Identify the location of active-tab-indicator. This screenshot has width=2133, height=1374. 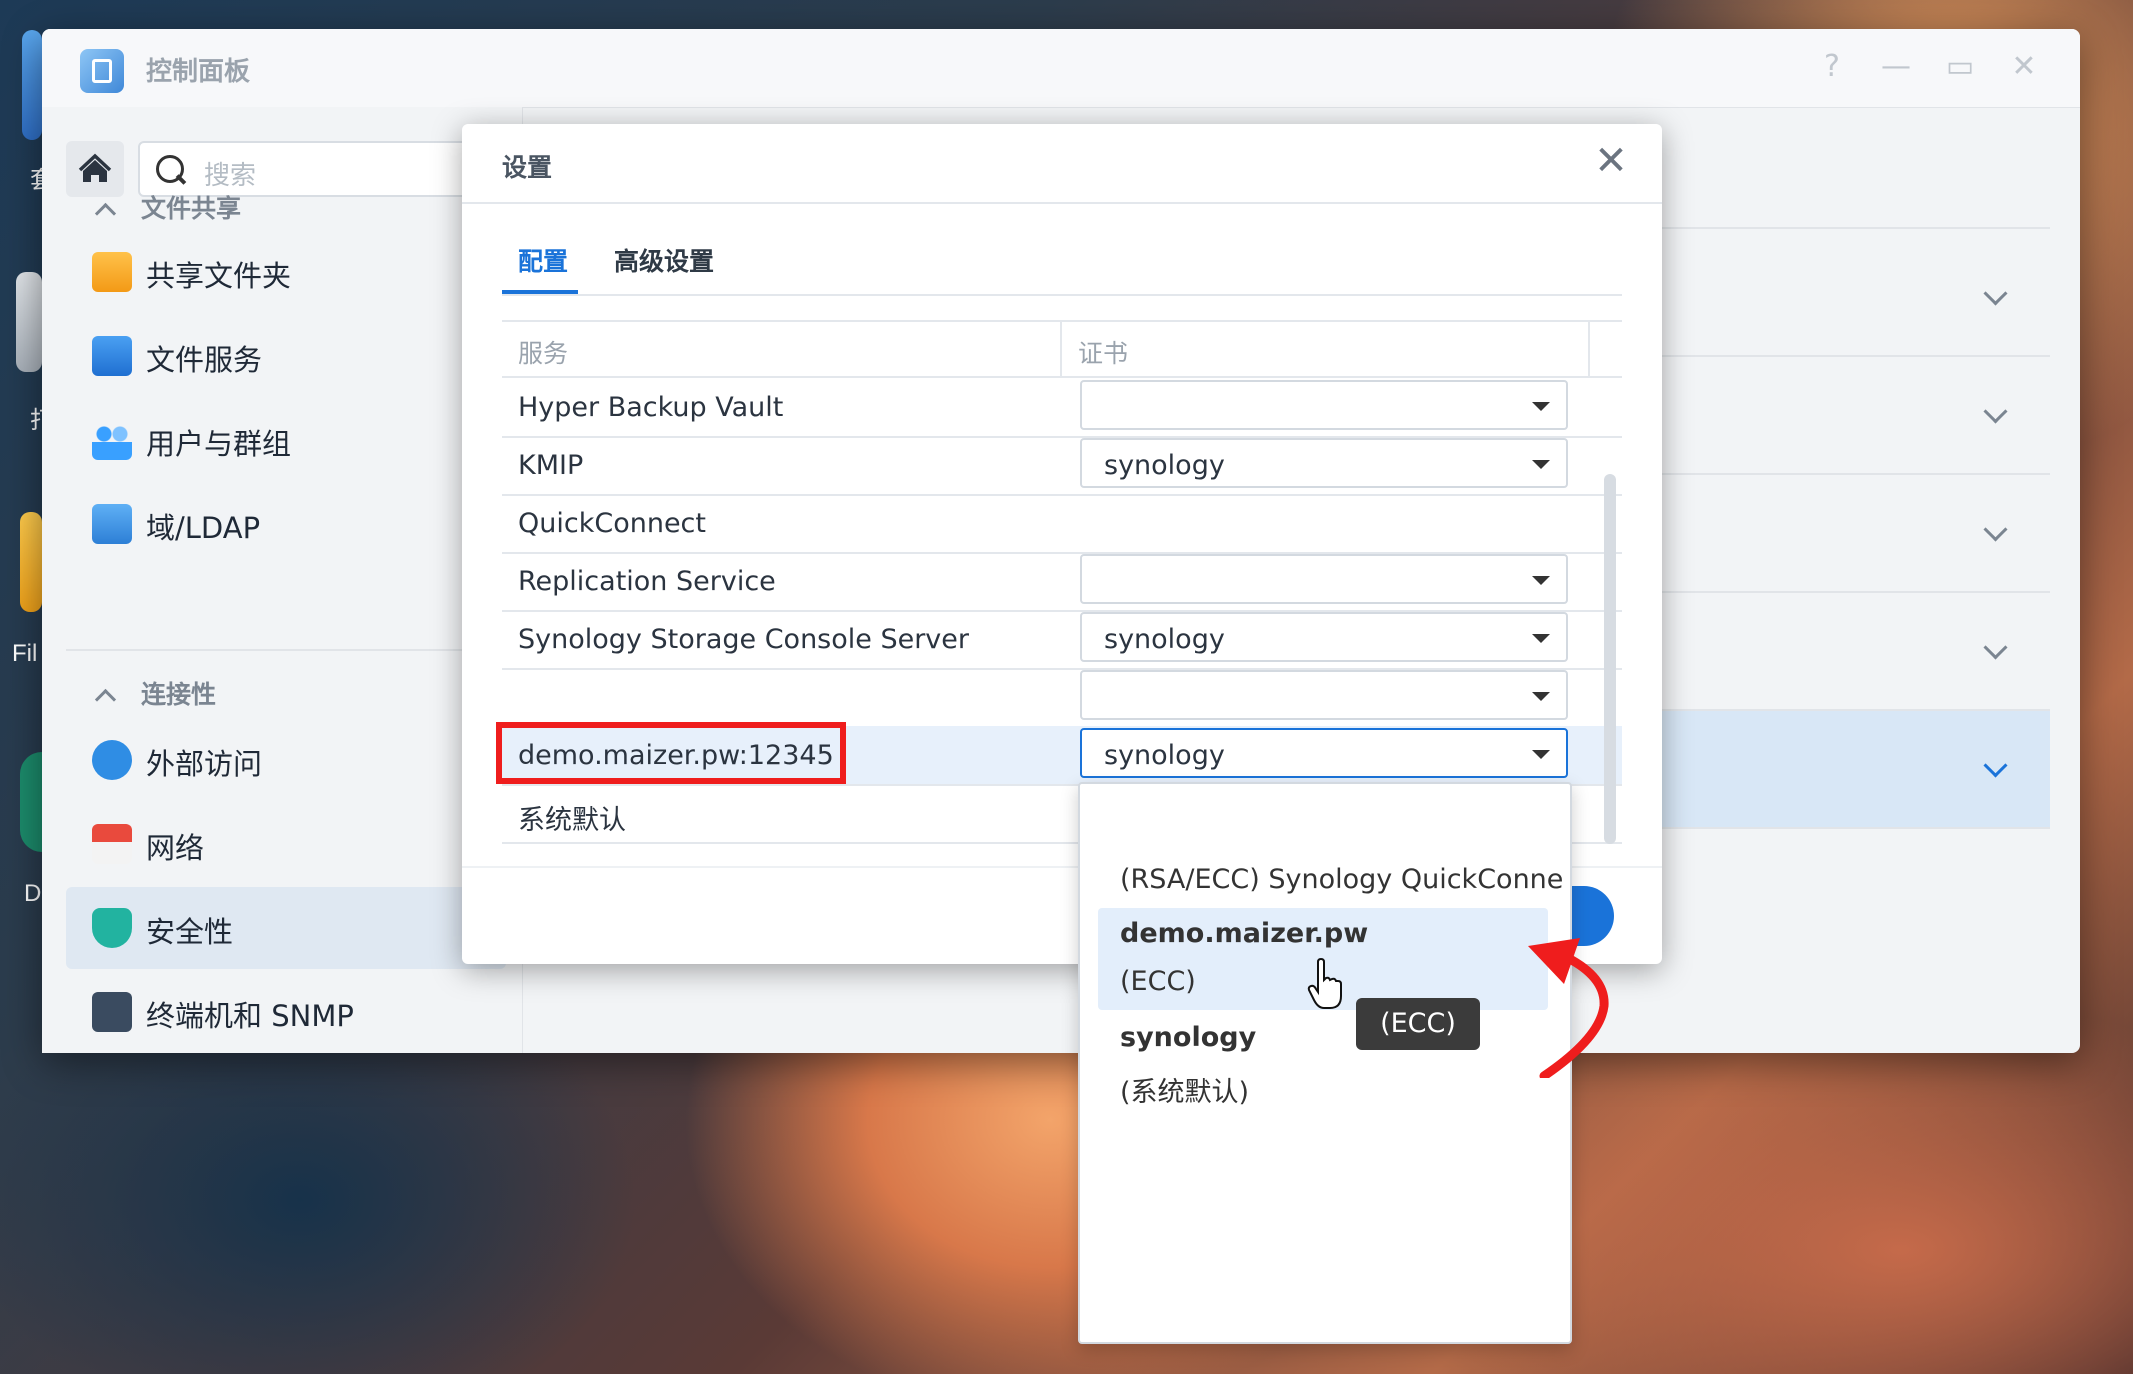
(540, 292).